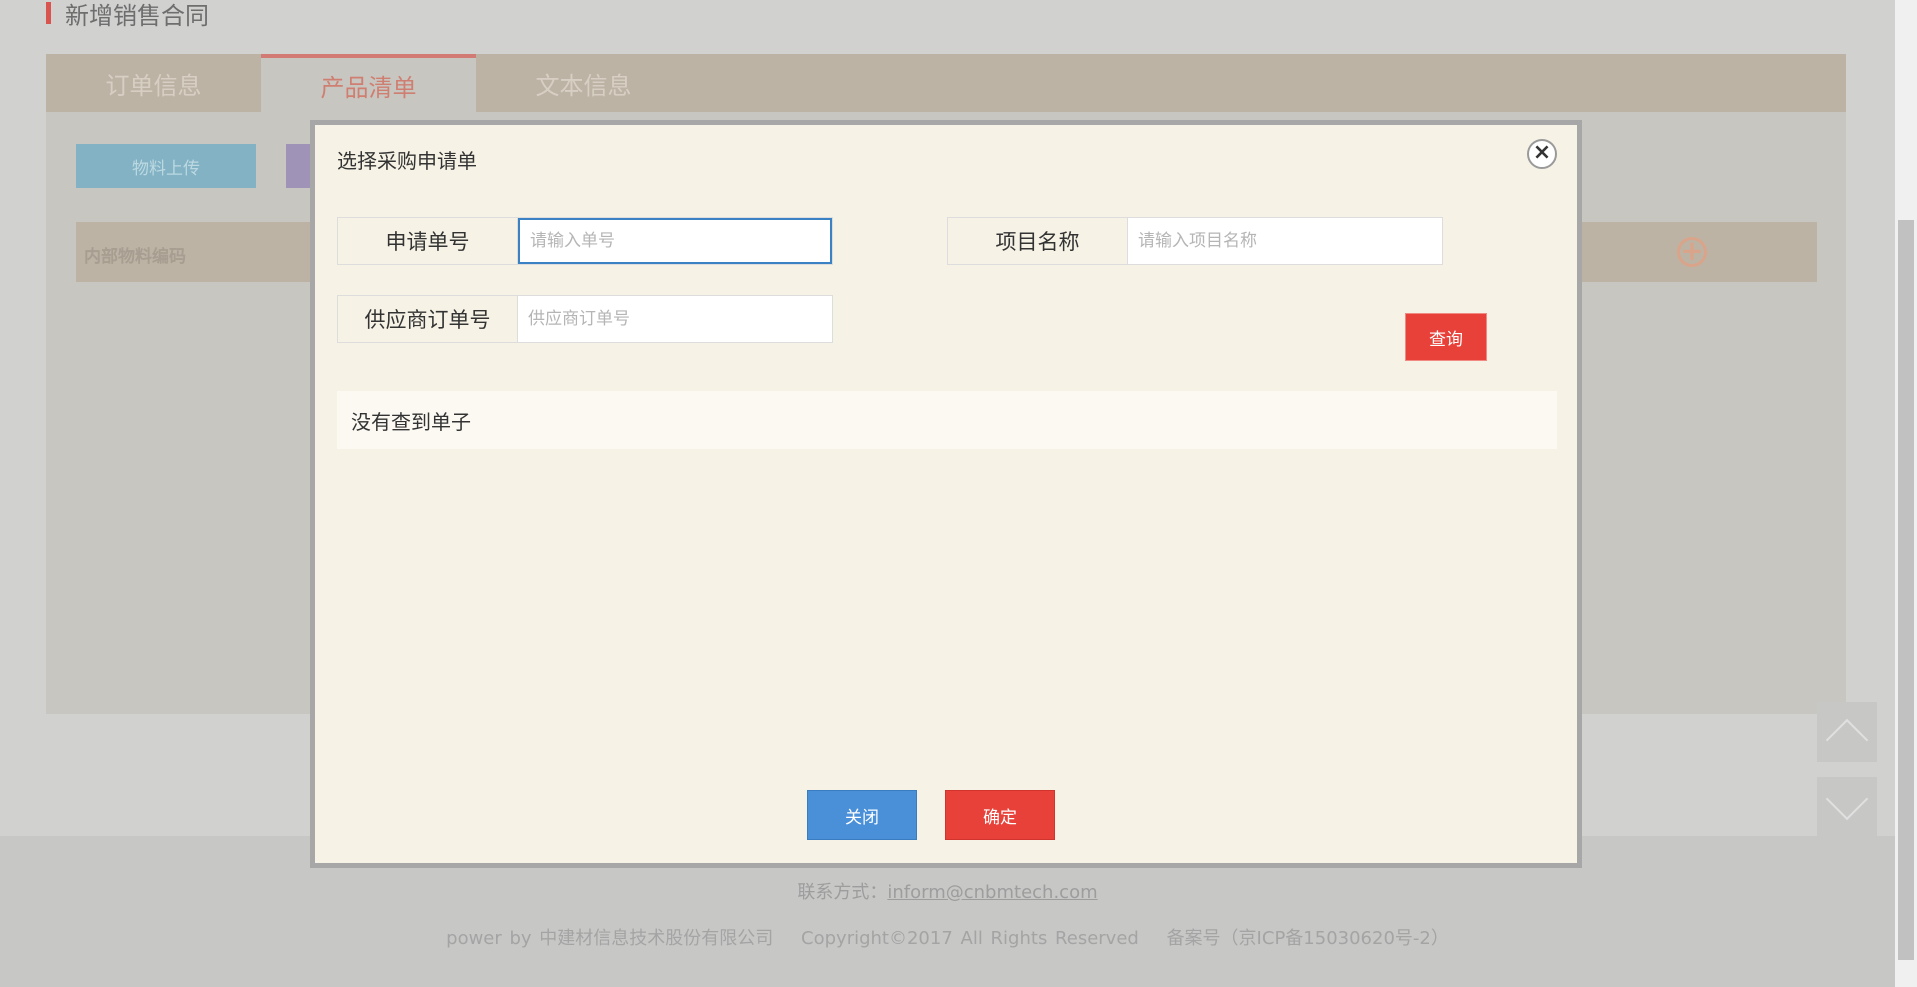  I want to click on project-name-label: 项目名称, so click(1038, 241).